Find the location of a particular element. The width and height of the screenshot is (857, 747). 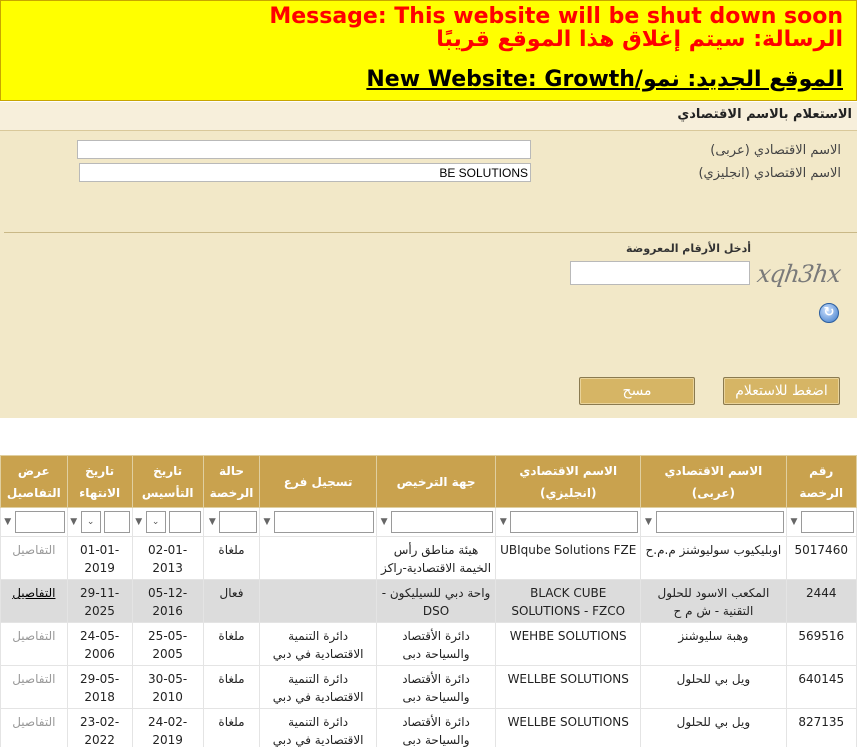

cell-expiry: 29-11-2025 is located at coordinates (99, 601).